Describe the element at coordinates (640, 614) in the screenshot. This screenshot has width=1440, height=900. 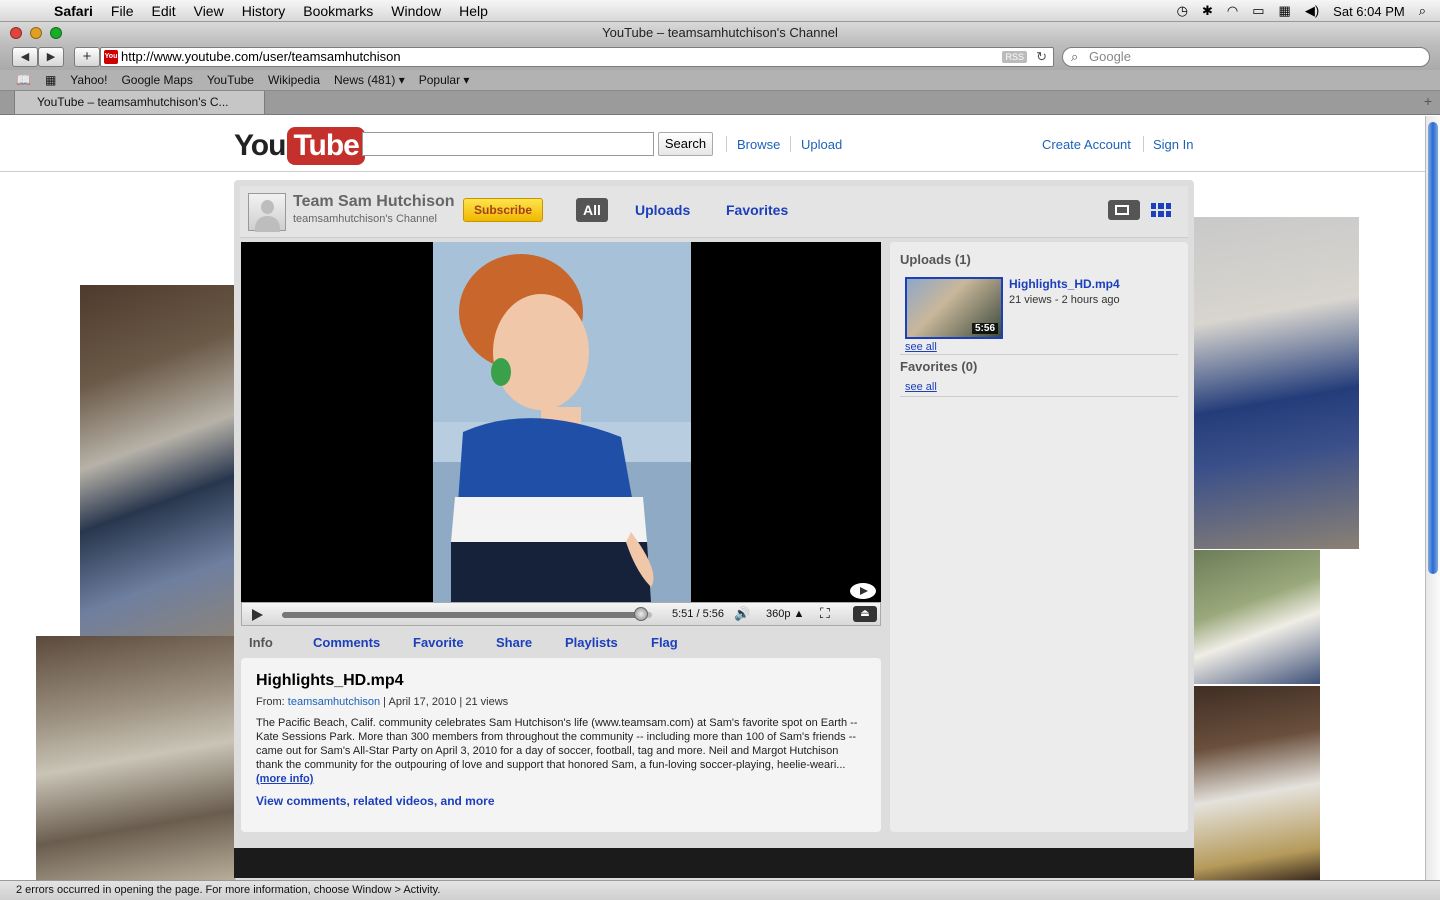
I see `seek-handle` at that location.